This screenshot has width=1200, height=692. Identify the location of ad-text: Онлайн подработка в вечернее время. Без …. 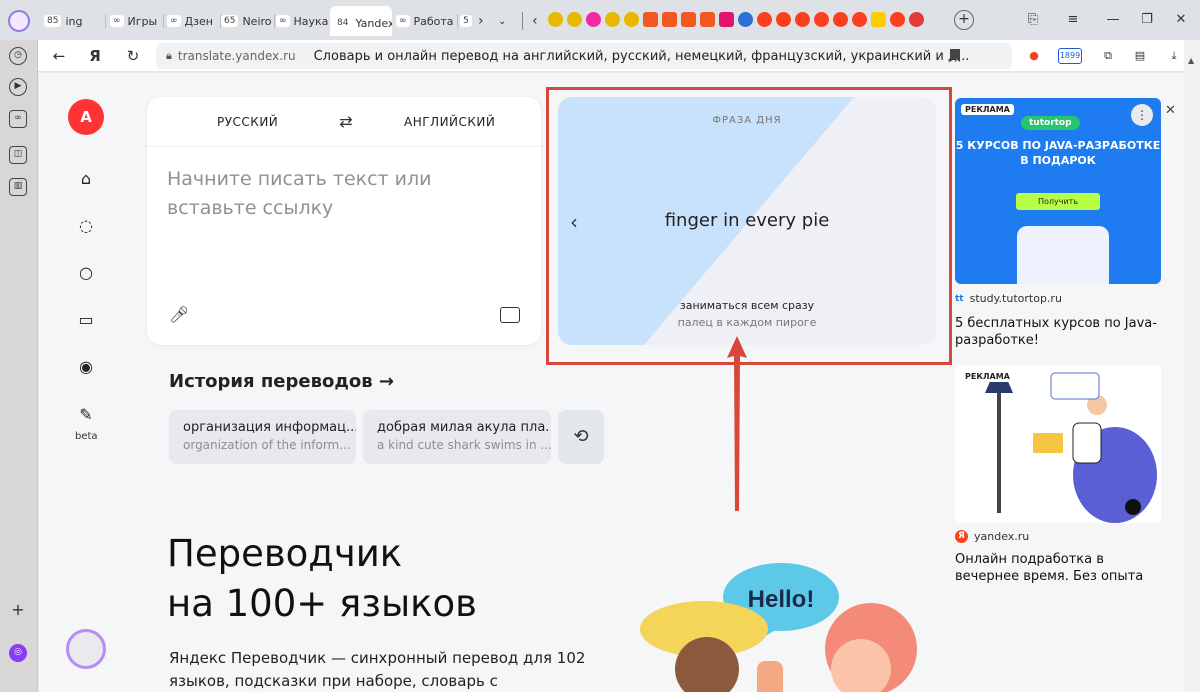
(1062, 568).